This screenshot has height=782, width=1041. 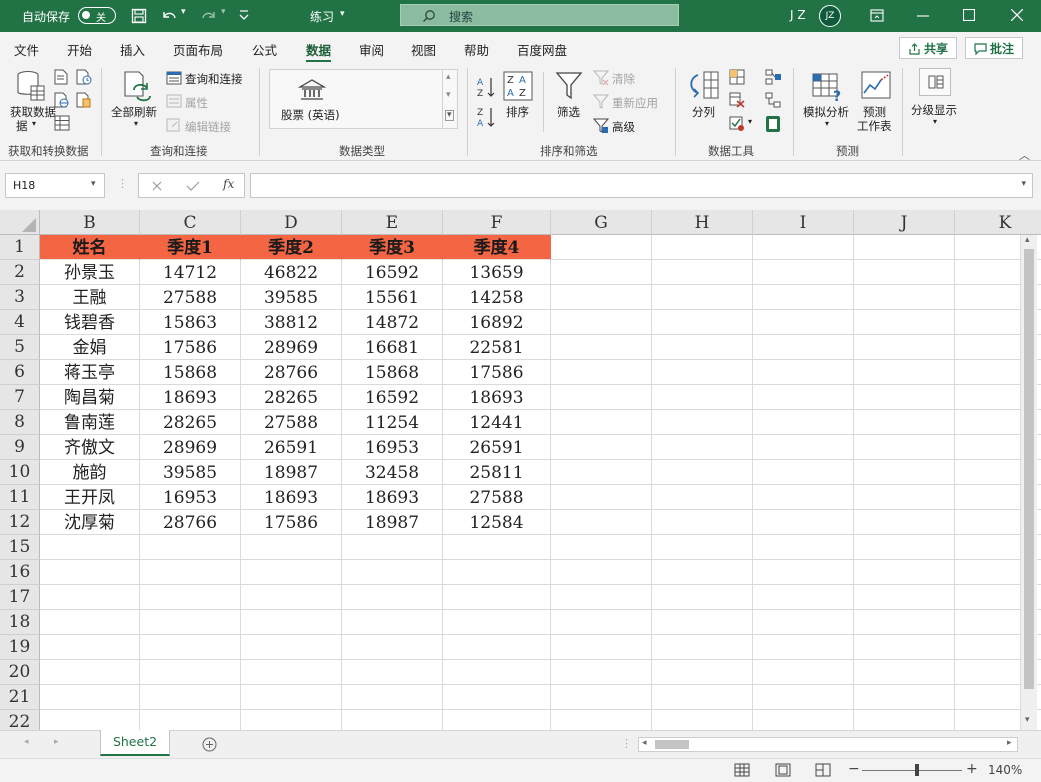 I want to click on column-header-h: H, so click(x=702, y=222).